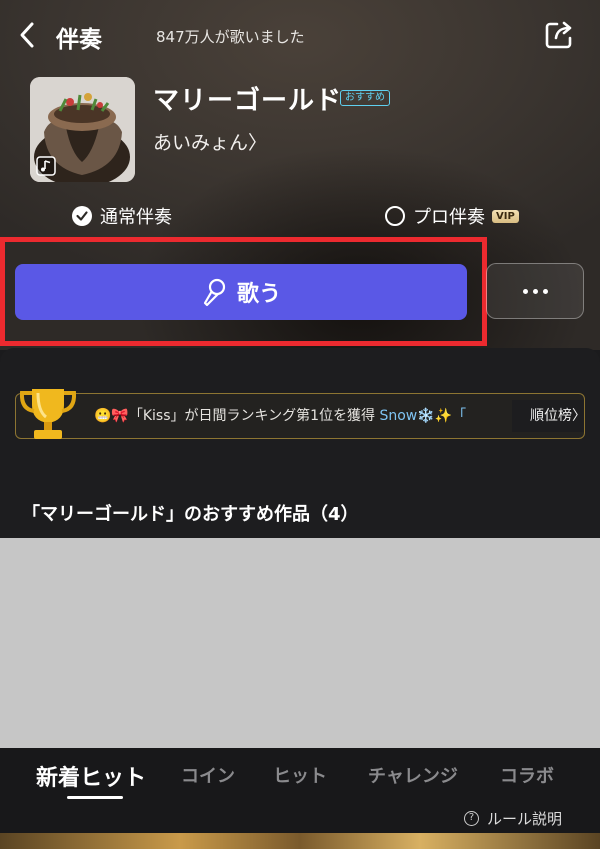 The width and height of the screenshot is (600, 849). I want to click on rules-link: ? ルール説明, so click(513, 818).